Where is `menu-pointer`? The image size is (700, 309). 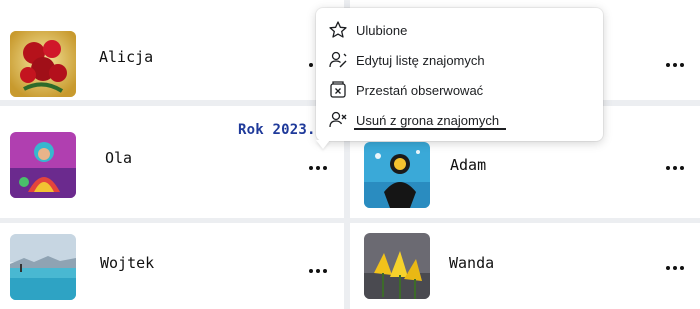 menu-pointer is located at coordinates (323, 144).